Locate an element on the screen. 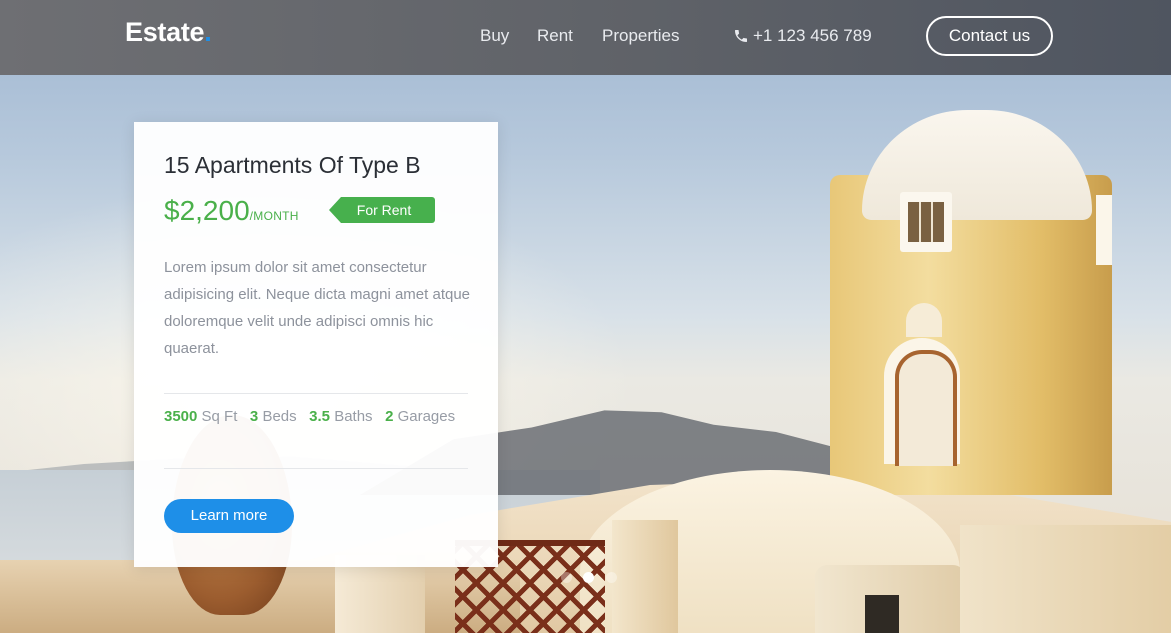 The height and width of the screenshot is (633, 1171). phone-icon is located at coordinates (741, 36).